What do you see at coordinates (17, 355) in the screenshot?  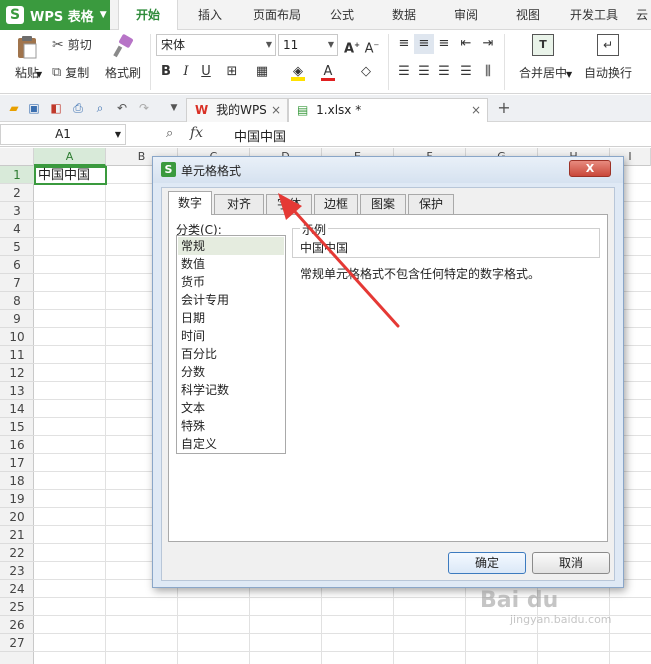 I see `row-header: 11` at bounding box center [17, 355].